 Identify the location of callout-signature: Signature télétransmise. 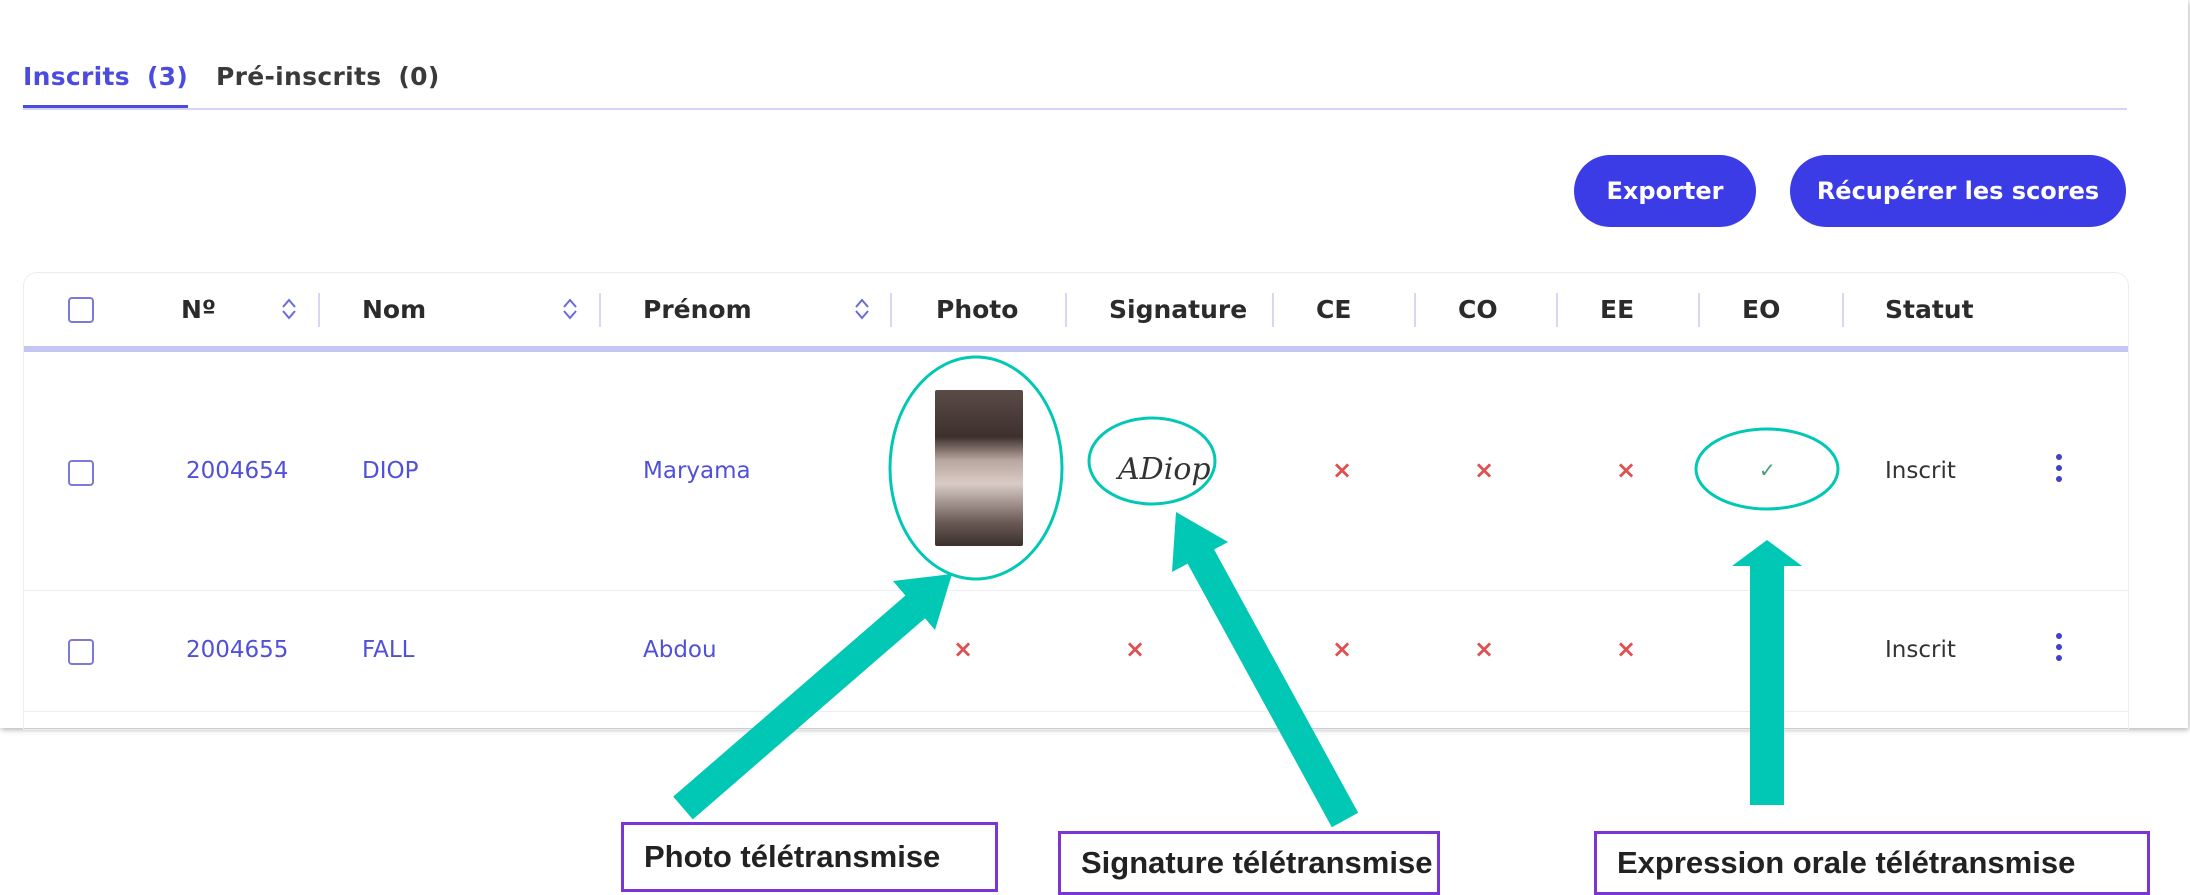
(1249, 863).